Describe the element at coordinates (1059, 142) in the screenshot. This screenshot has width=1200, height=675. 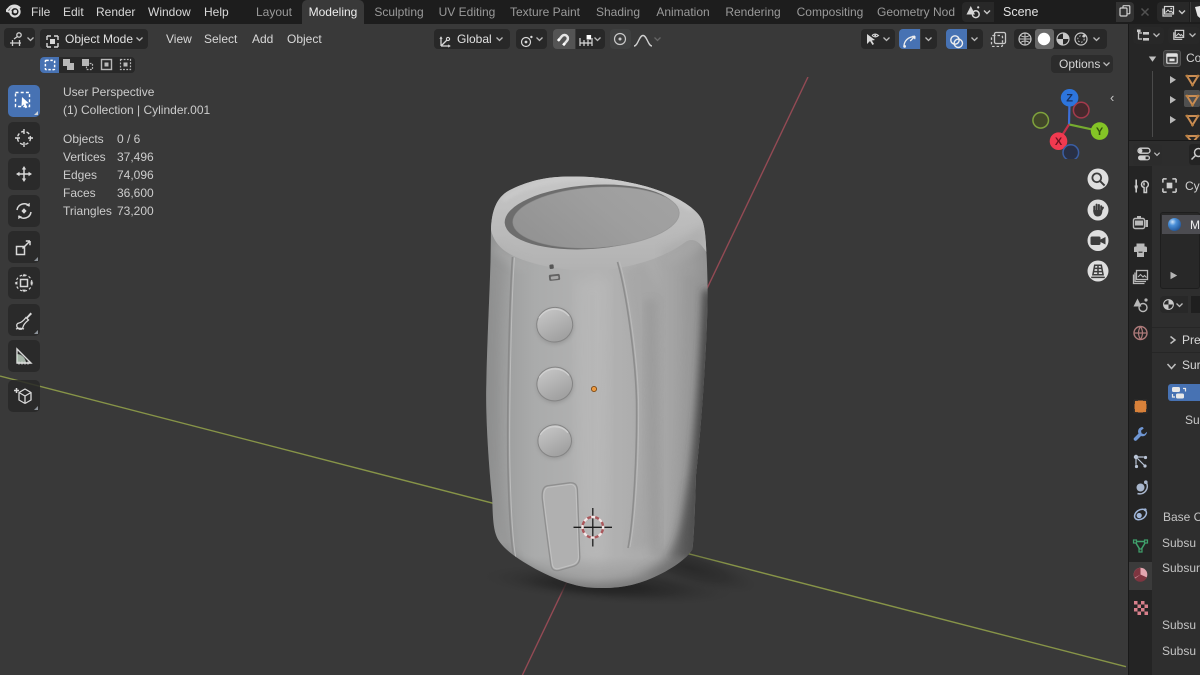
I see `svg-text: X` at that location.